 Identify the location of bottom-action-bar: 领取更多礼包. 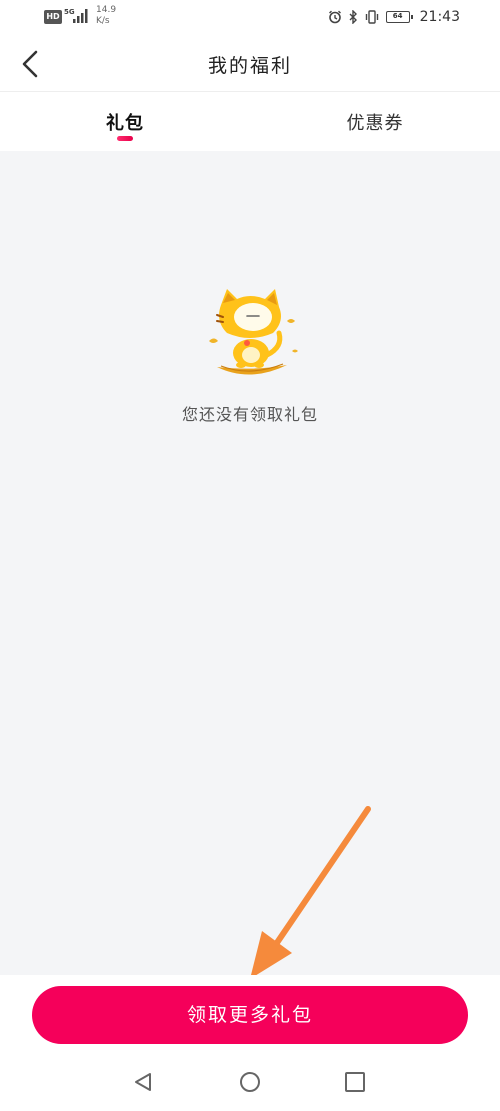
(250, 1015).